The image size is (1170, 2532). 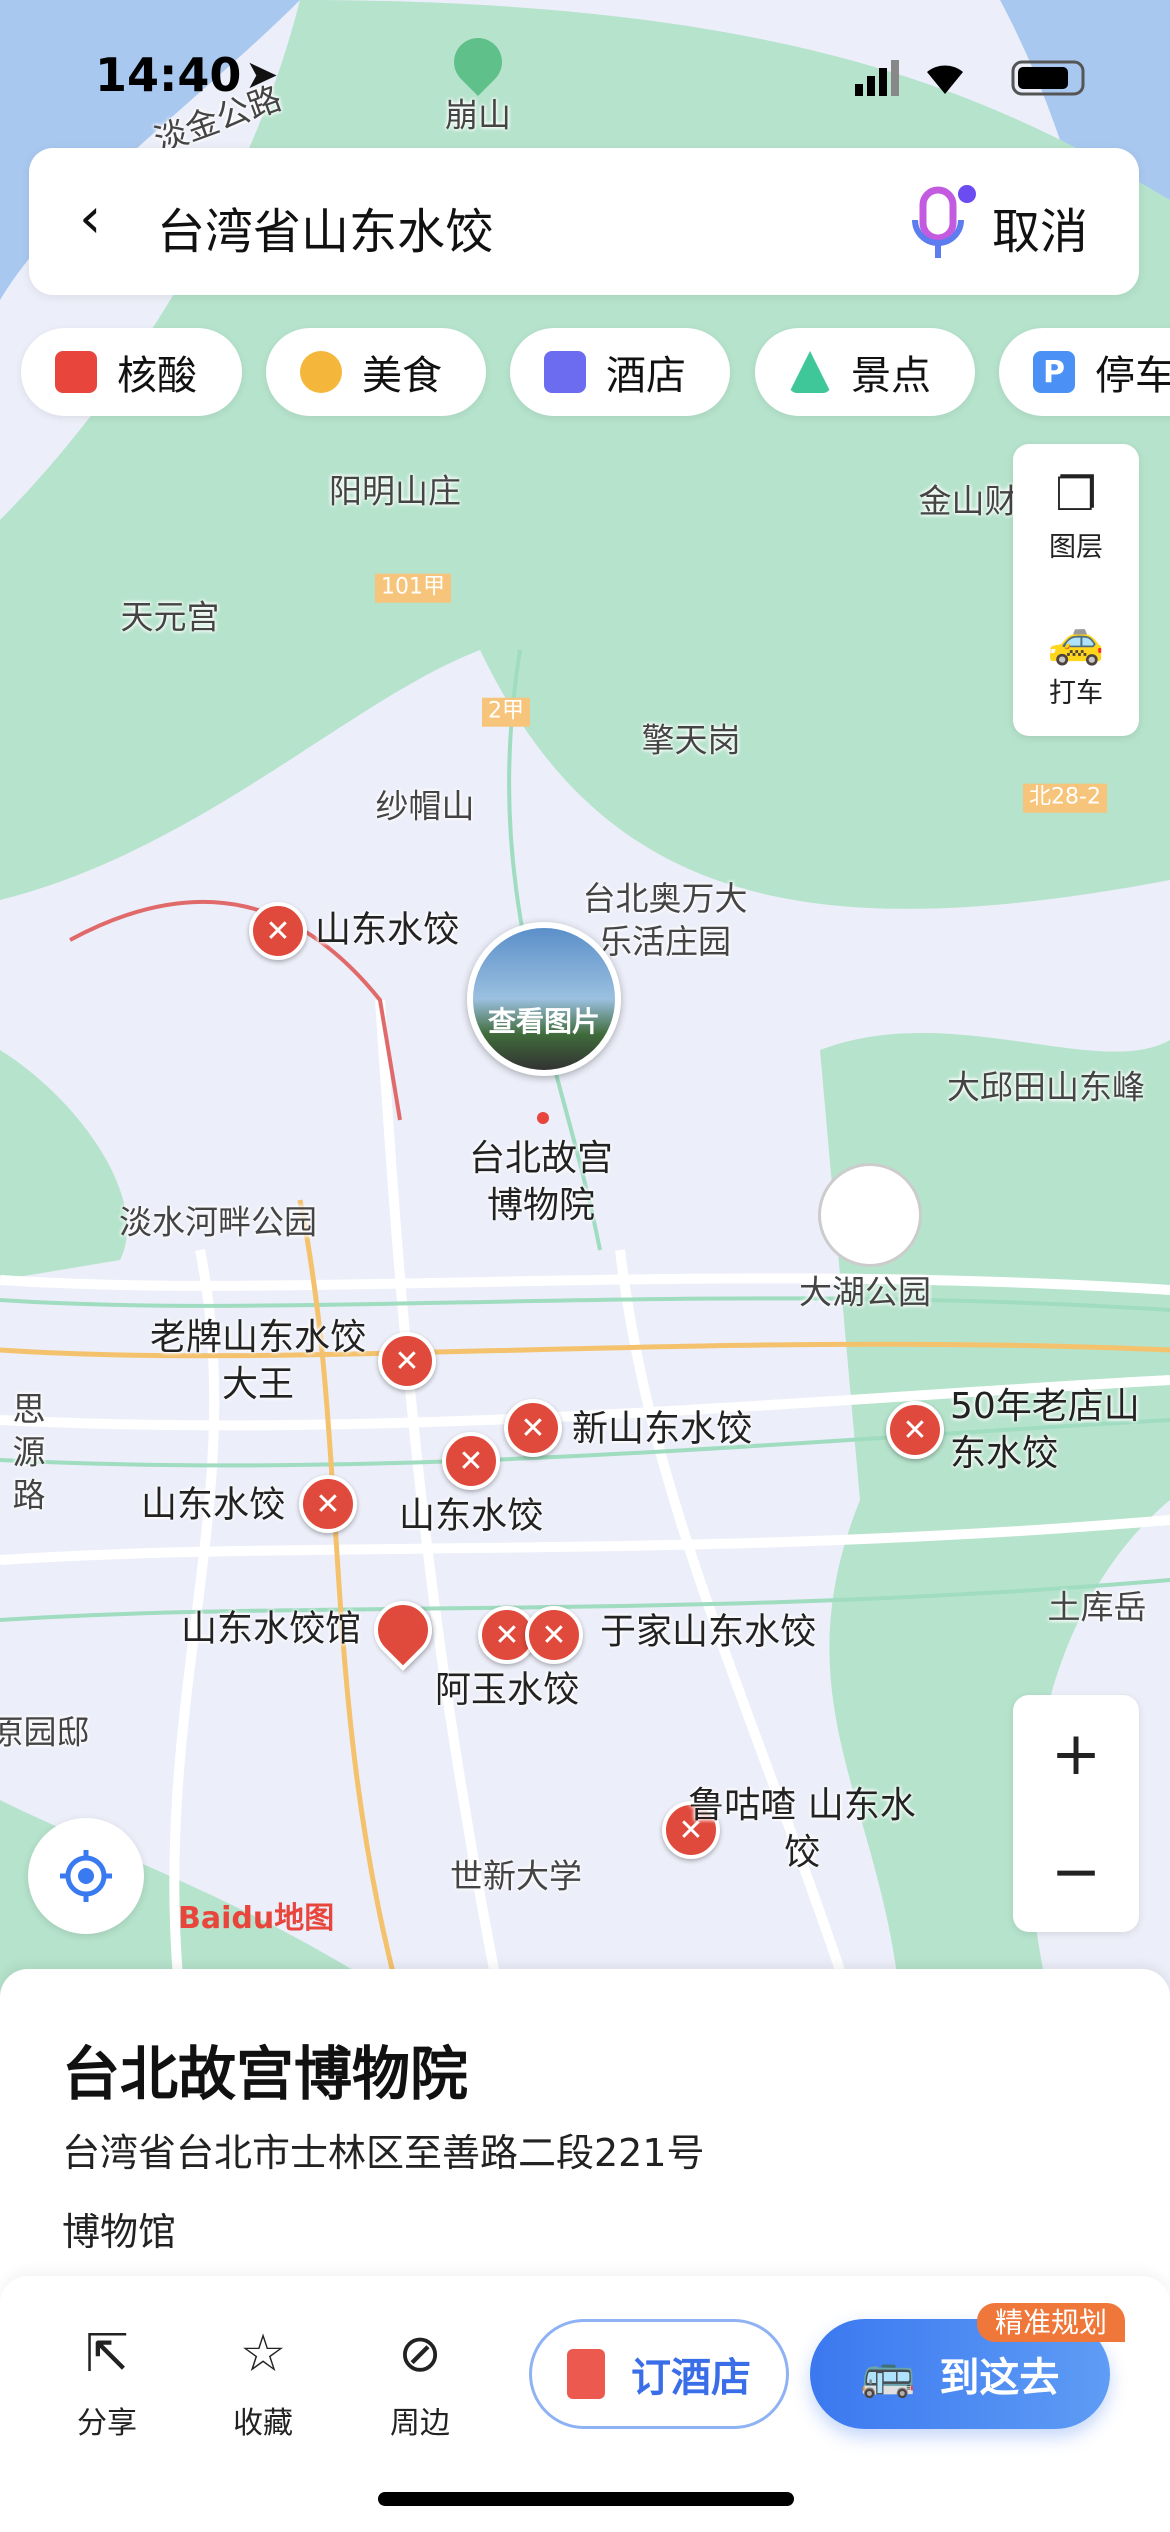 I want to click on chip-label: 美食, so click(x=402, y=376).